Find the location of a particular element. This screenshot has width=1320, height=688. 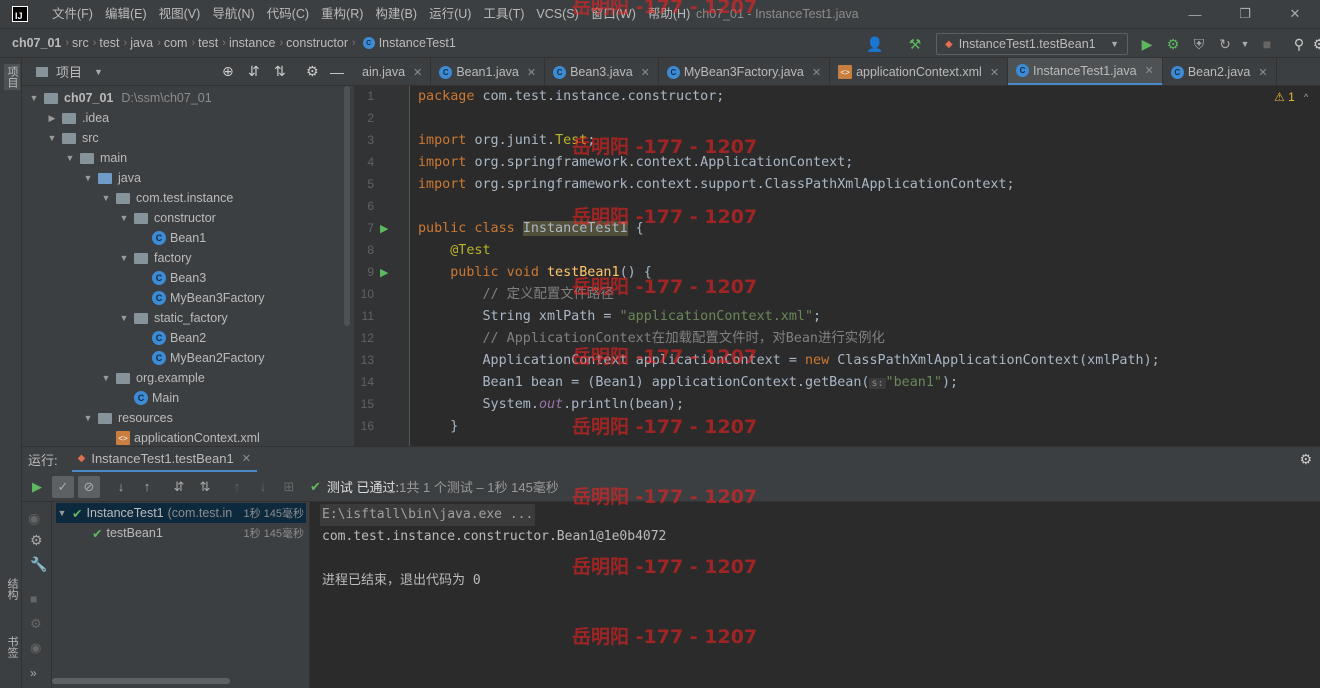

test-result-row: ✔ testBean1 1秒 145毫秒 is located at coordinates (199, 533).